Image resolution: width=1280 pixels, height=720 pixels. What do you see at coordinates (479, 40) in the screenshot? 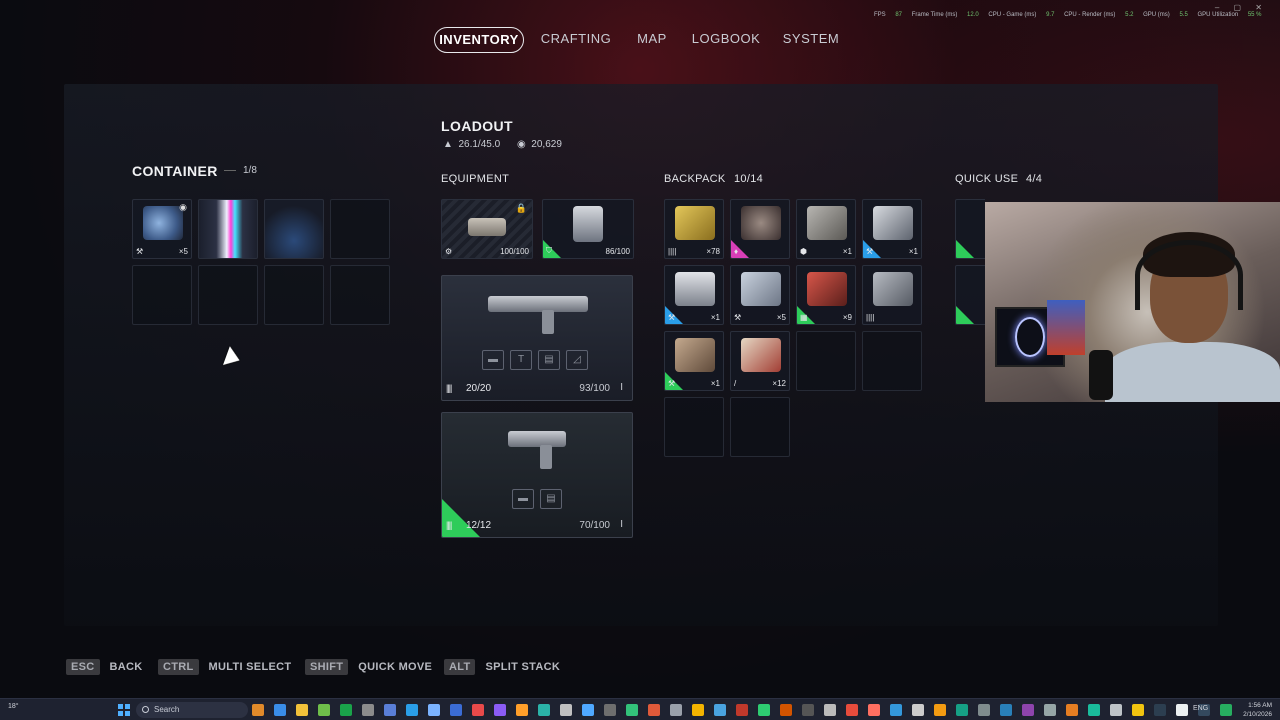
I see `tab-inventory: INVENTORY` at bounding box center [479, 40].